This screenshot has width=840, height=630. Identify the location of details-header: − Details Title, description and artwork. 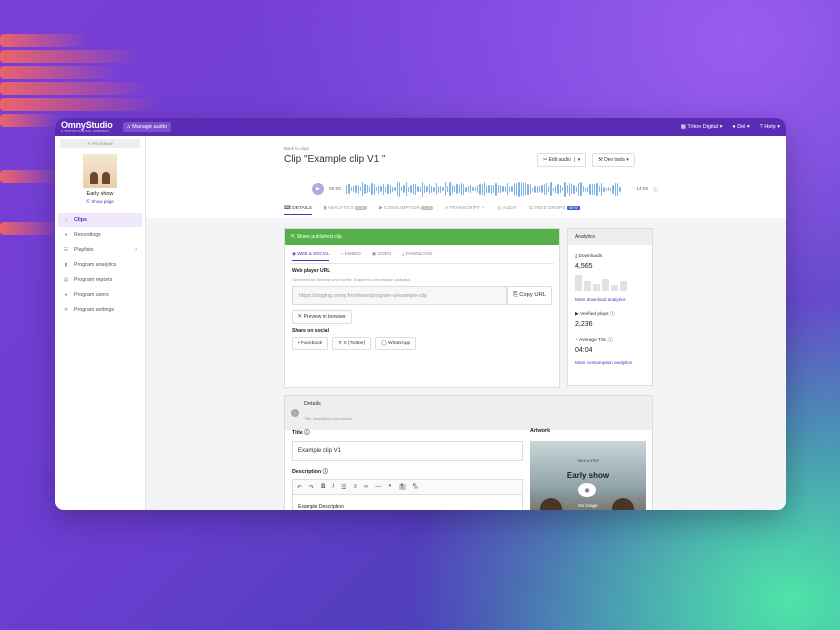
(468, 413).